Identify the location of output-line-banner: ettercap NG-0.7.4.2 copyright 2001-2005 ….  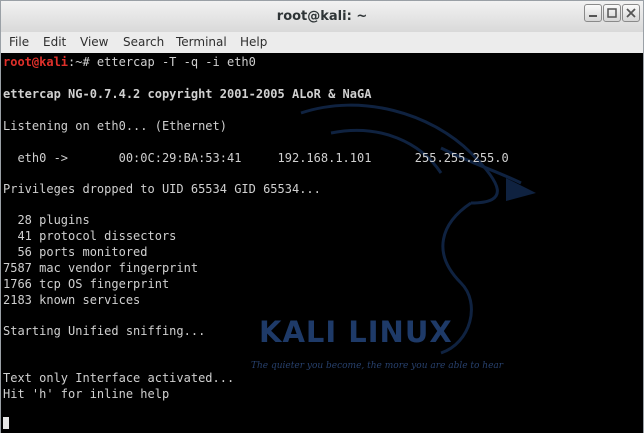
(187, 94).